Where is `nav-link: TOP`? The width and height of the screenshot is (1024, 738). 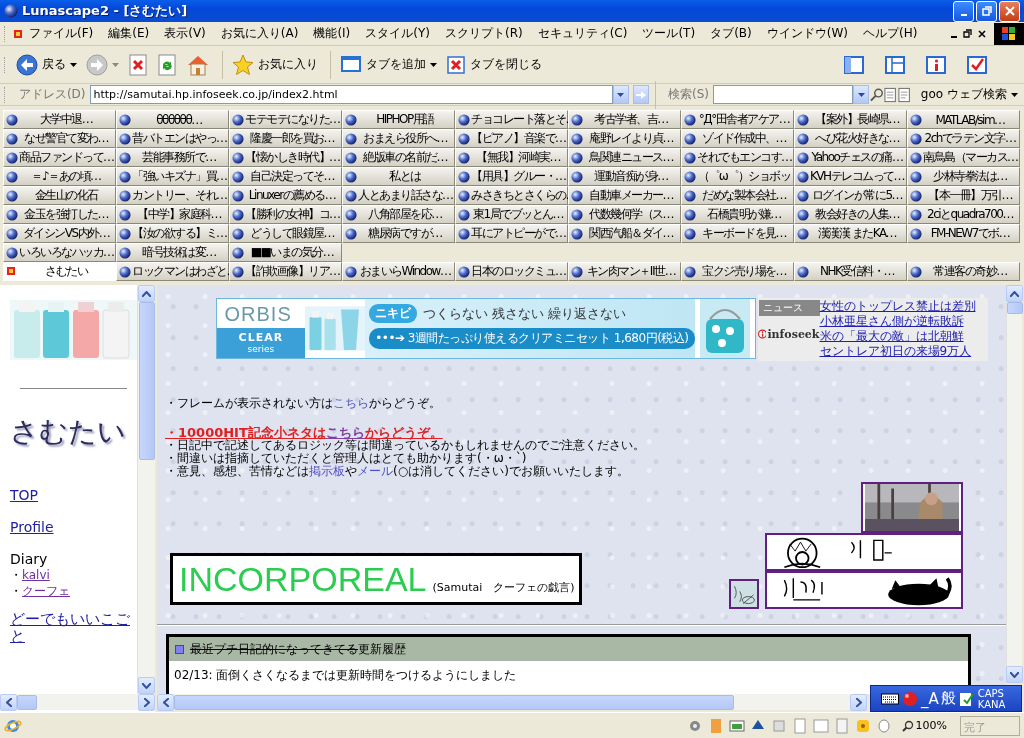
nav-link: TOP is located at coordinates (73, 495).